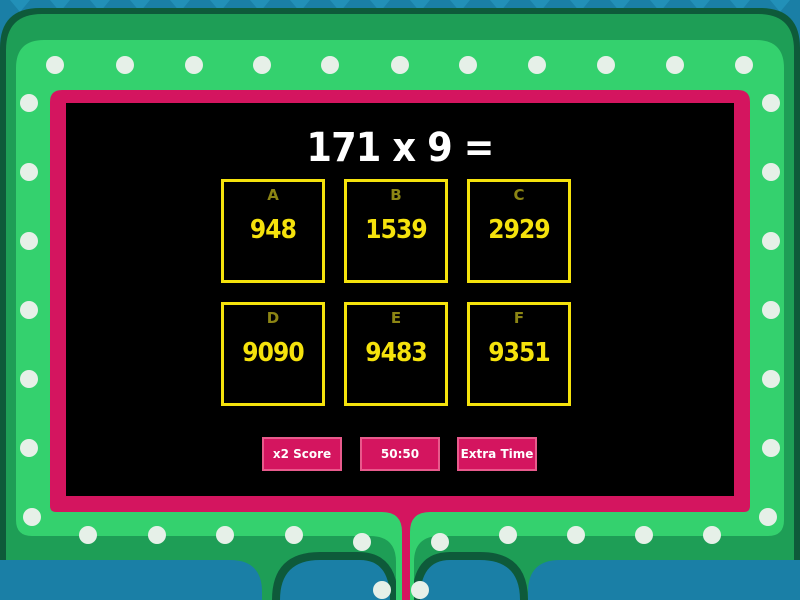 The image size is (800, 600). I want to click on answer-tile-a: A 948, so click(273, 231).